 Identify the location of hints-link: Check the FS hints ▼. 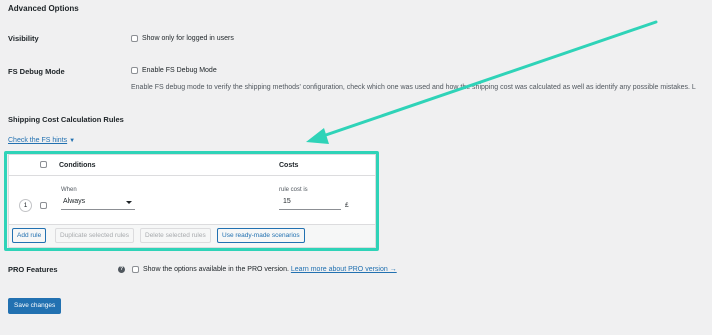
(41, 140).